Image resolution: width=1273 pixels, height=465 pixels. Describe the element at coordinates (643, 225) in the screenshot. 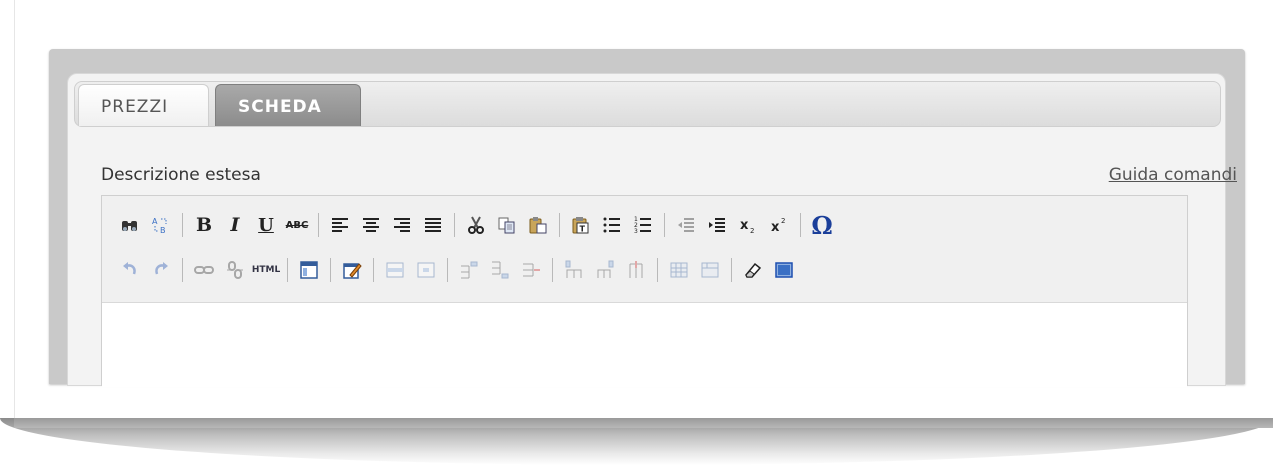

I see `numbered-list-icon: 123` at that location.